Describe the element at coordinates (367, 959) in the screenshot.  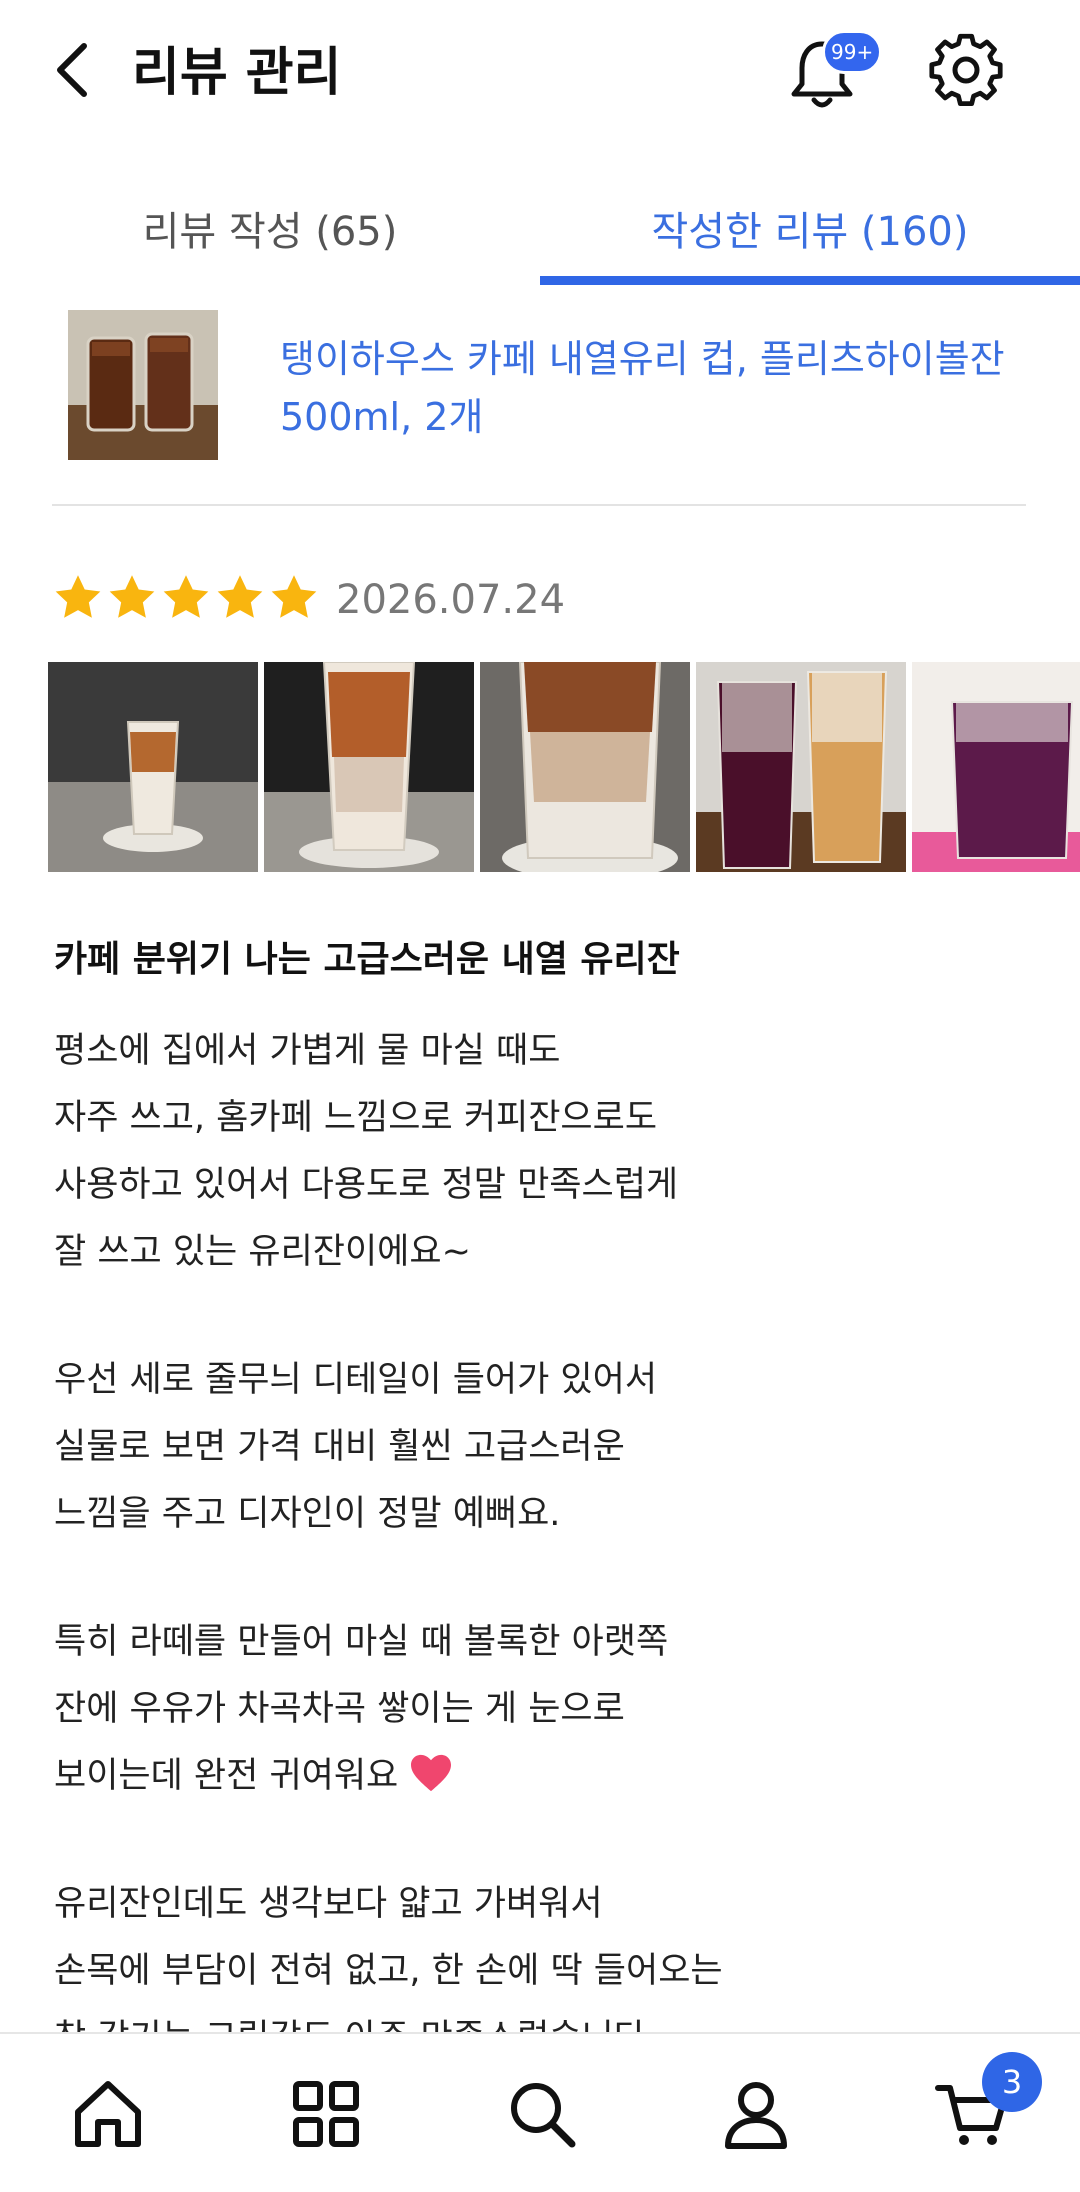
I see `review-title: 카페 분위기 나는 고급스러운 내열 유리잔` at that location.